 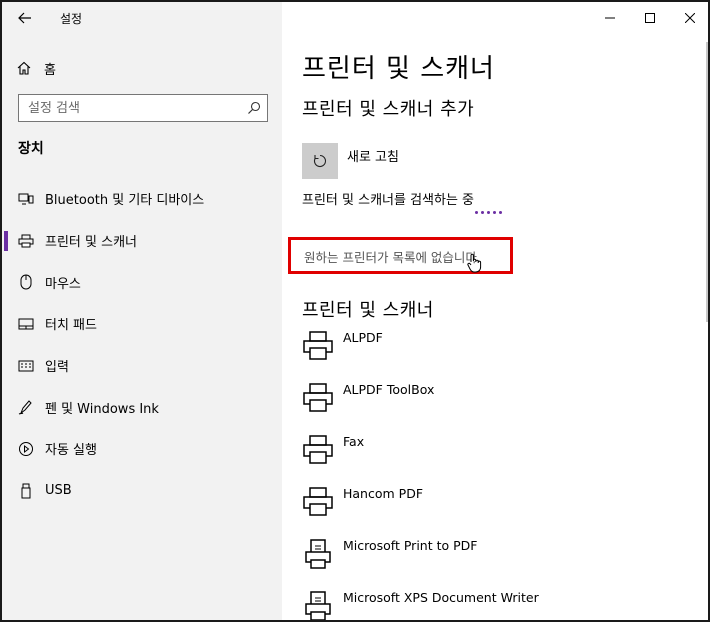 I want to click on sidebar-item-typing: 입력, so click(x=142, y=366).